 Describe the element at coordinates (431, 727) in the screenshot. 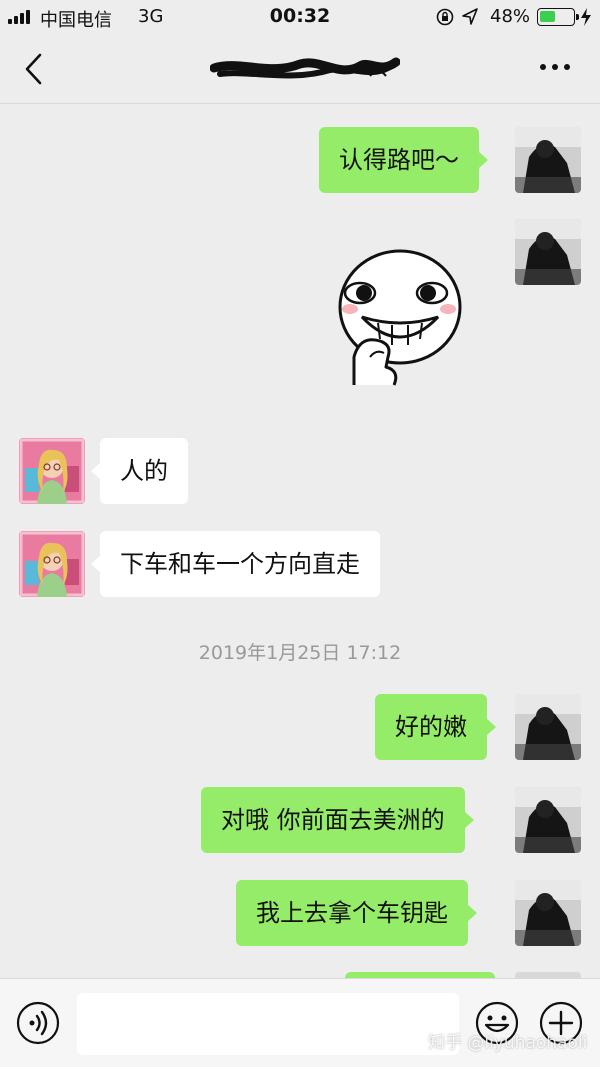

I see `message-text: 好的嫩` at that location.